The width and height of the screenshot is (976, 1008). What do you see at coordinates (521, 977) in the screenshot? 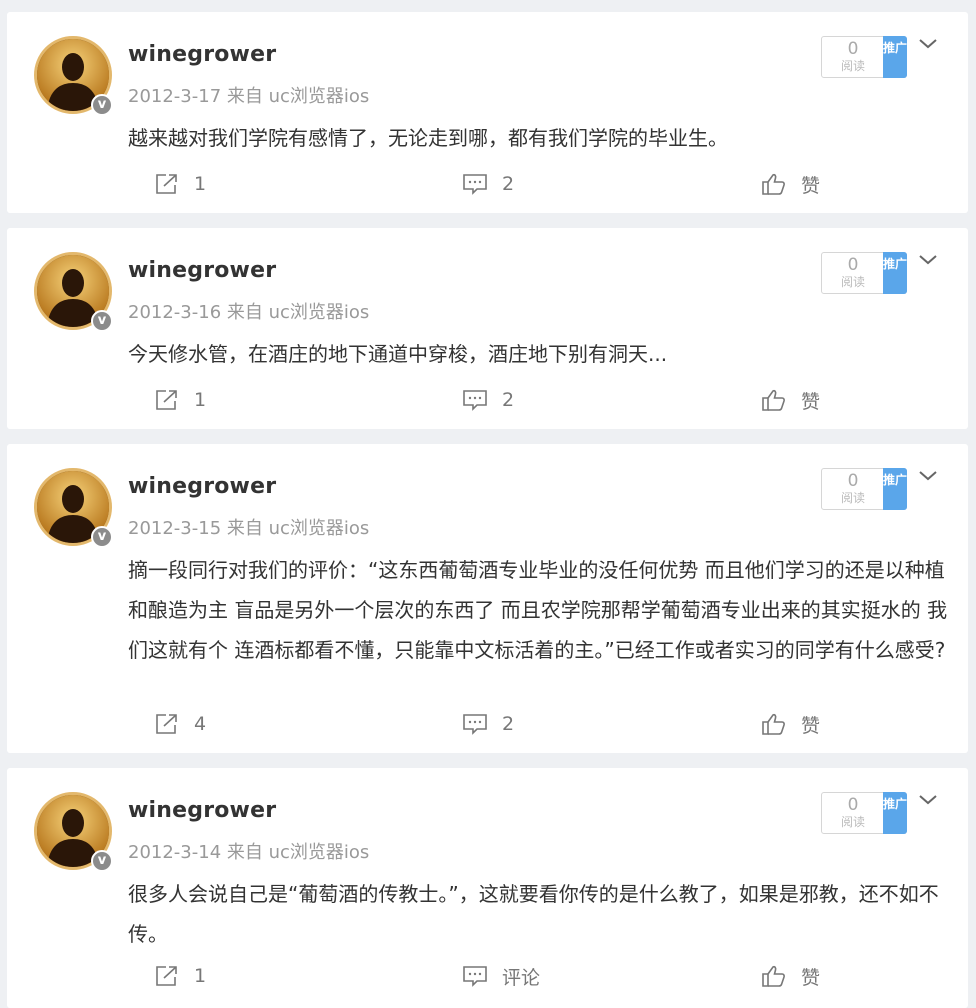
I see `comment-count: 评论` at bounding box center [521, 977].